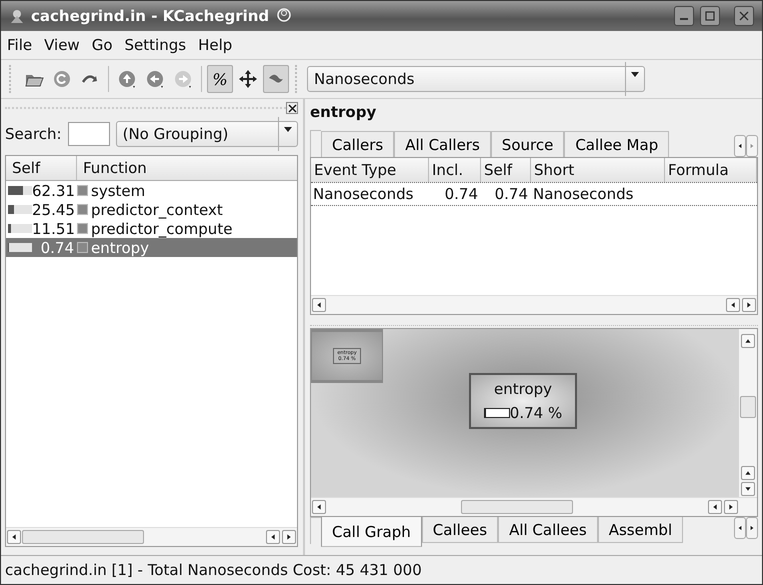  I want to click on graph-node: entropy 0.74 %, so click(523, 401).